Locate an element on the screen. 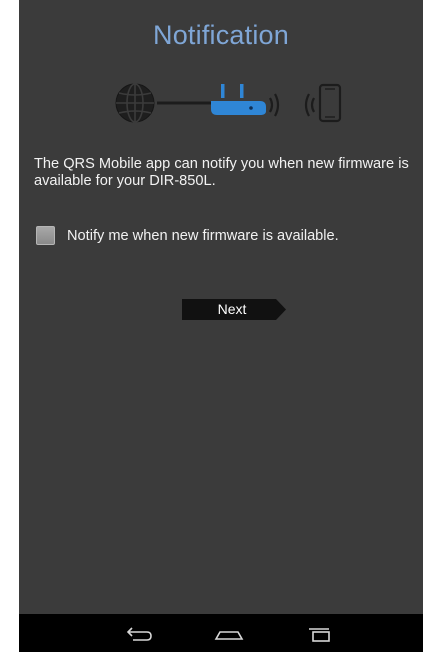 This screenshot has width=423, height=652. recent-apps-icon is located at coordinates (319, 635).